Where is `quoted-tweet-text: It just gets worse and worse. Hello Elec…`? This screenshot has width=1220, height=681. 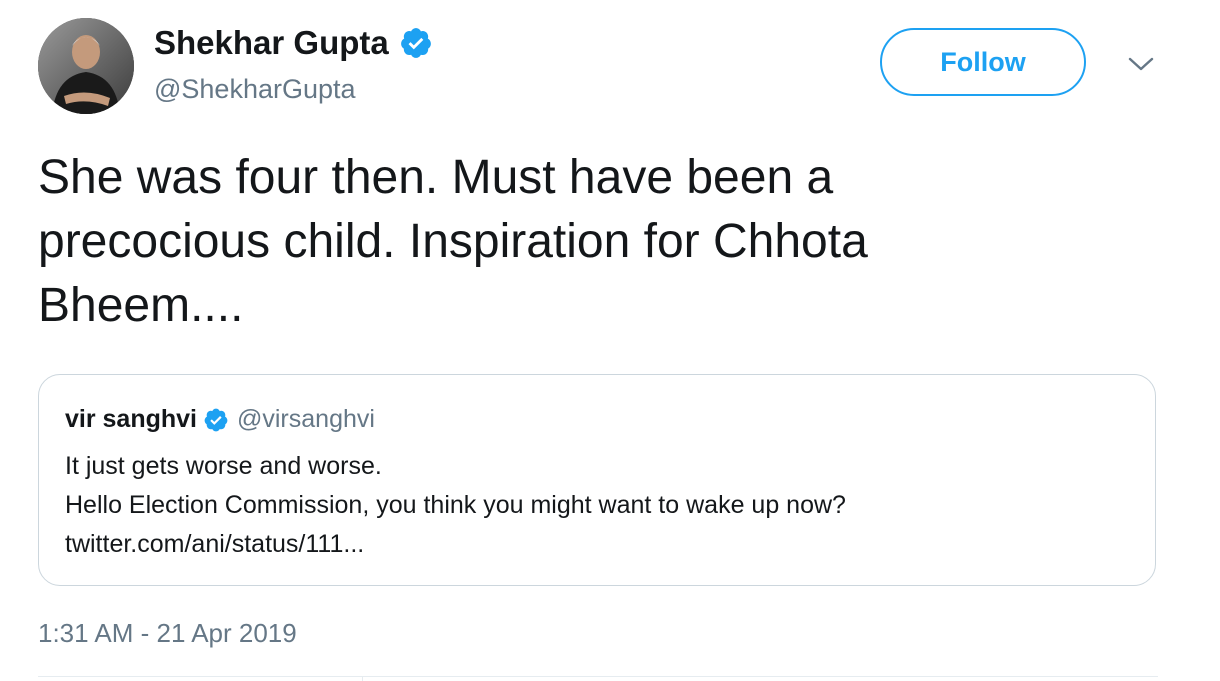 quoted-tweet-text: It just gets worse and worse. Hello Elec… is located at coordinates (595, 505).